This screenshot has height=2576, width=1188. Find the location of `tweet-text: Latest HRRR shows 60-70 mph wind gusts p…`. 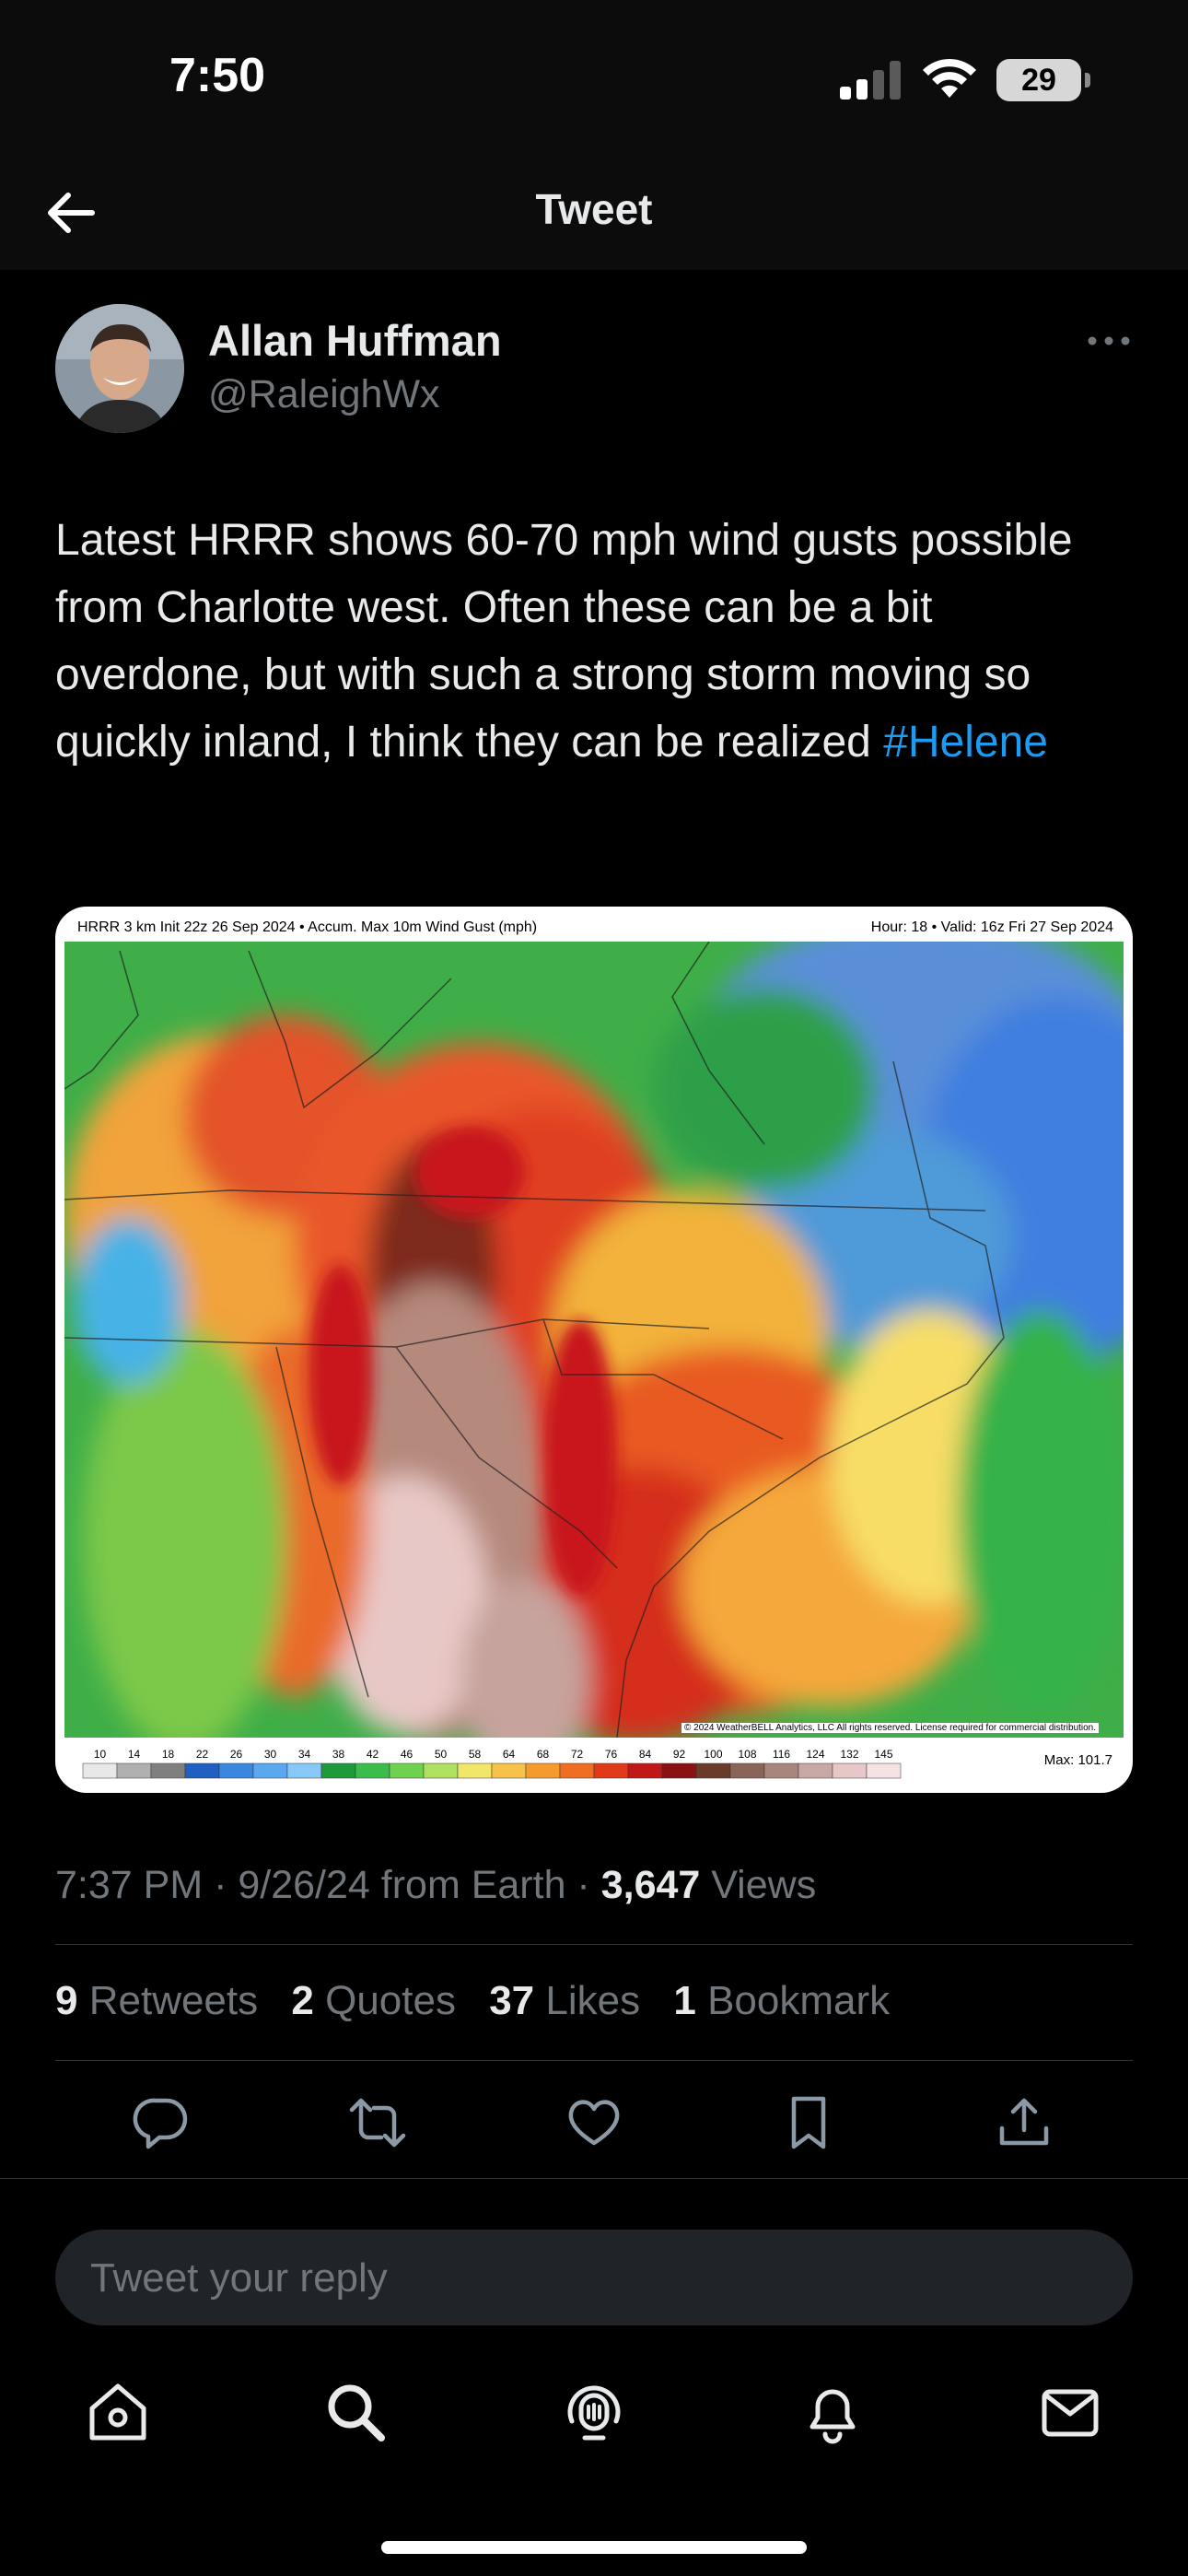

tweet-text: Latest HRRR shows 60-70 mph wind gusts p… is located at coordinates (594, 641).